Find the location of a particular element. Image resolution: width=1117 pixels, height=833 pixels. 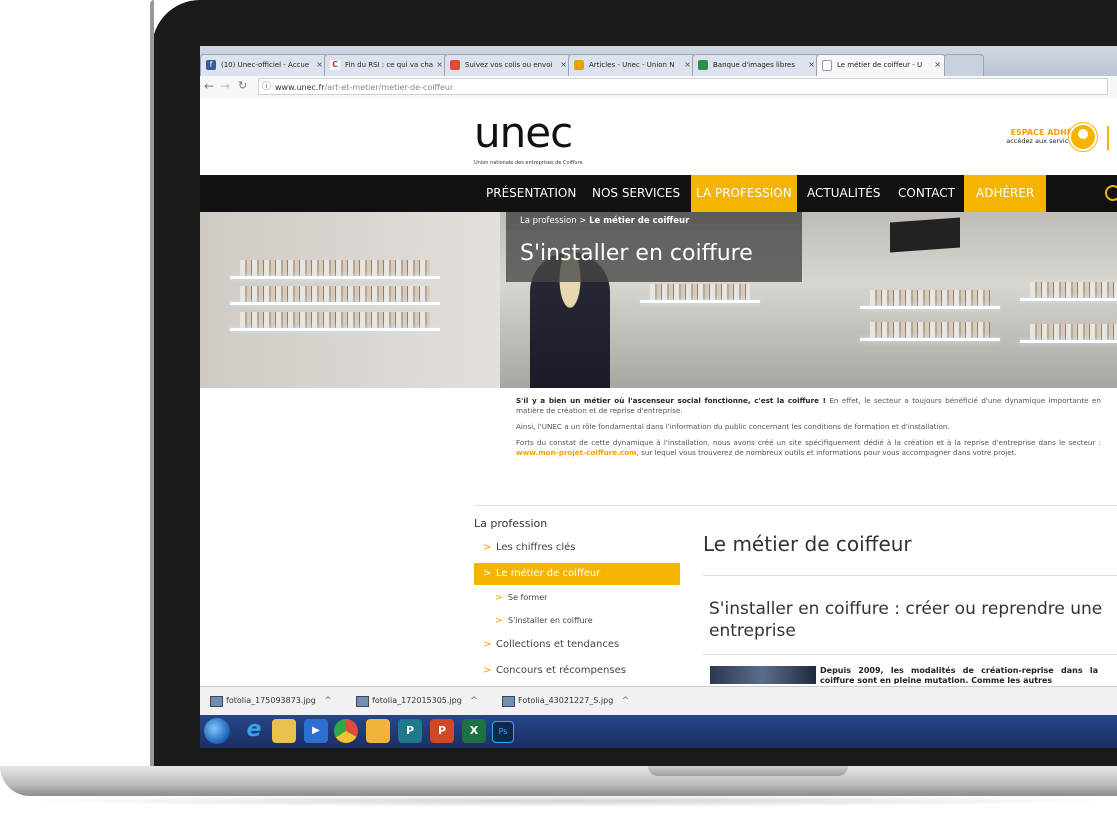

menu-item-services: NOS SERVICES is located at coordinates (636, 193).